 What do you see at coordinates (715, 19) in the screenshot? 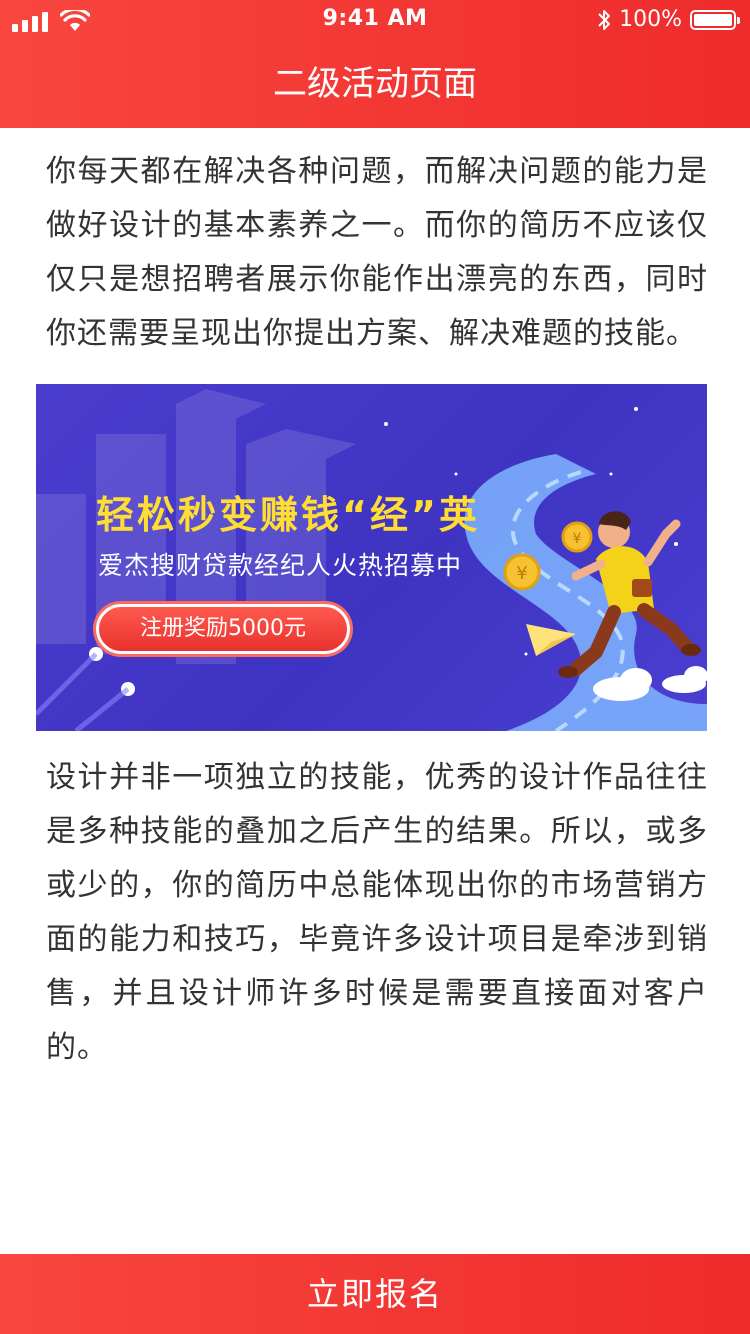
I see `battery-icon` at bounding box center [715, 19].